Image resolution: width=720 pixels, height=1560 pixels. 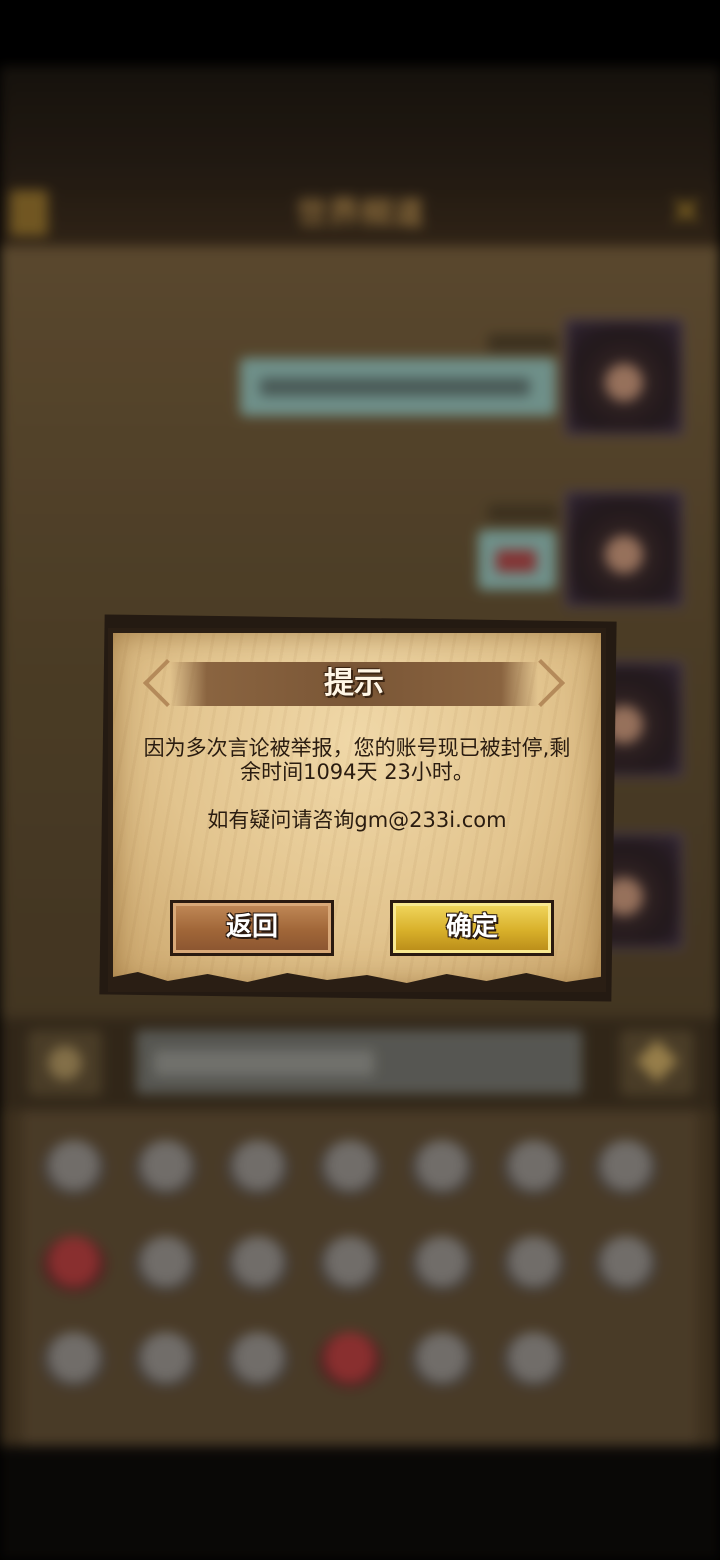 What do you see at coordinates (357, 820) in the screenshot?
I see `dialog-contact-text: 如有疑问请咨询gm@233i.com` at bounding box center [357, 820].